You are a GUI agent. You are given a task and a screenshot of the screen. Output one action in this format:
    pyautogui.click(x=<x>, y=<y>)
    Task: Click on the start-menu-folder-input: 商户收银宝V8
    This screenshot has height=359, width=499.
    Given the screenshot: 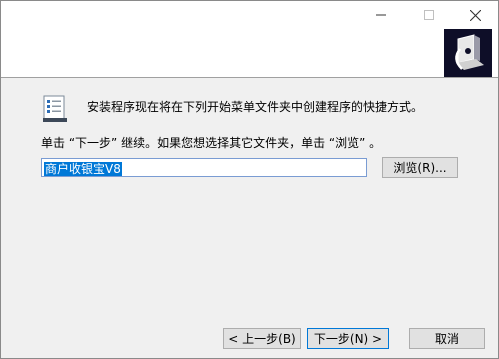 What is the action you would take?
    pyautogui.click(x=204, y=167)
    